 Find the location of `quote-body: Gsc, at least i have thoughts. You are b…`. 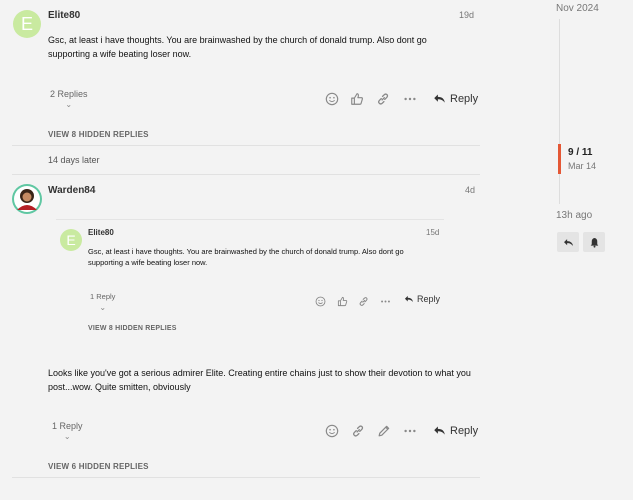

quote-body: Gsc, at least i have thoughts. You are b… is located at coordinates (246, 257).